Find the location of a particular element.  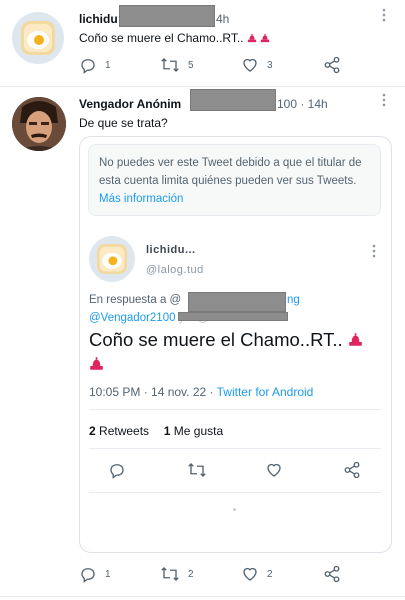

tweet-handle-time: 100 · 14h is located at coordinates (302, 104).